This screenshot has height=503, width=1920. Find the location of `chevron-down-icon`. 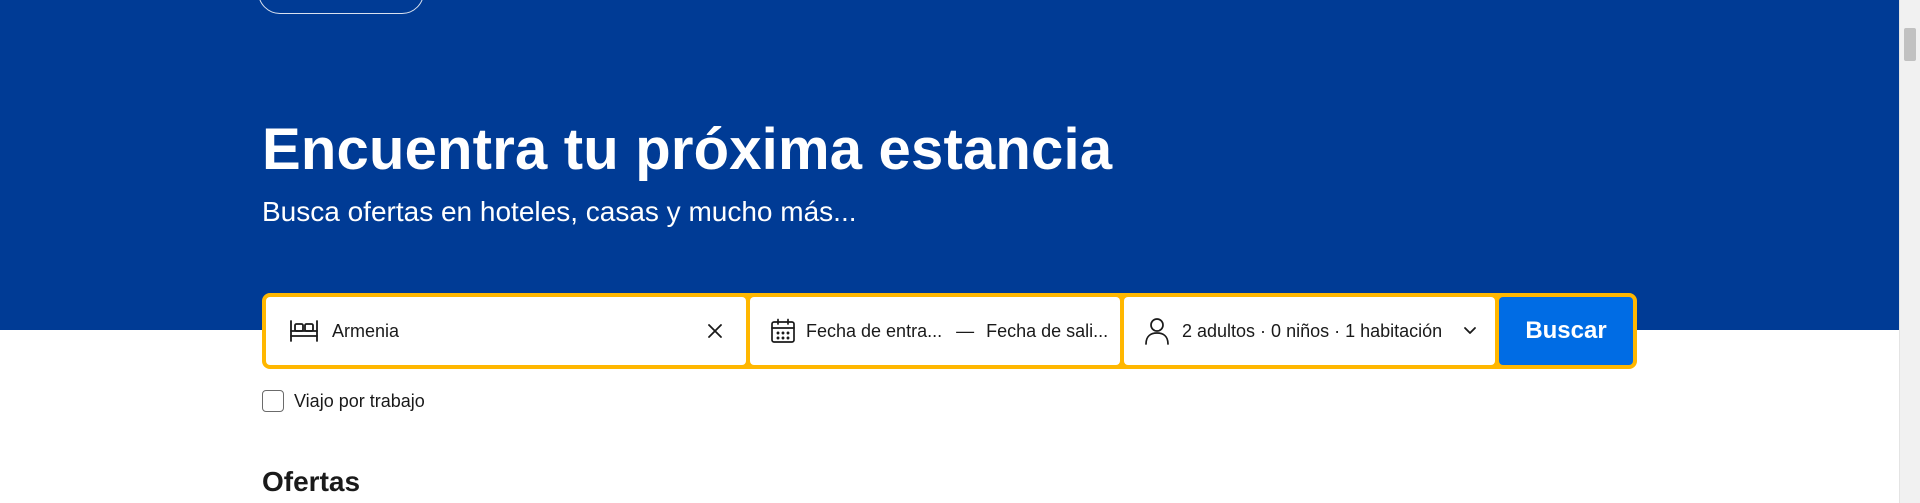

chevron-down-icon is located at coordinates (1470, 331).